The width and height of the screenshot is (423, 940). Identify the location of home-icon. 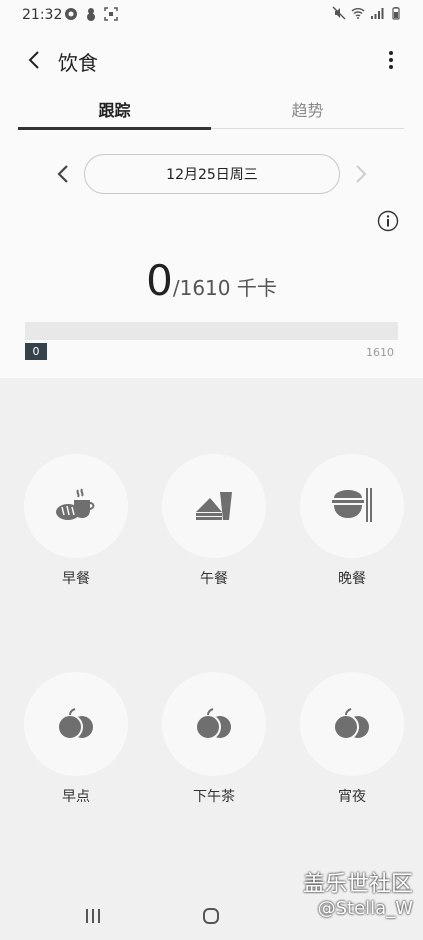
(211, 916).